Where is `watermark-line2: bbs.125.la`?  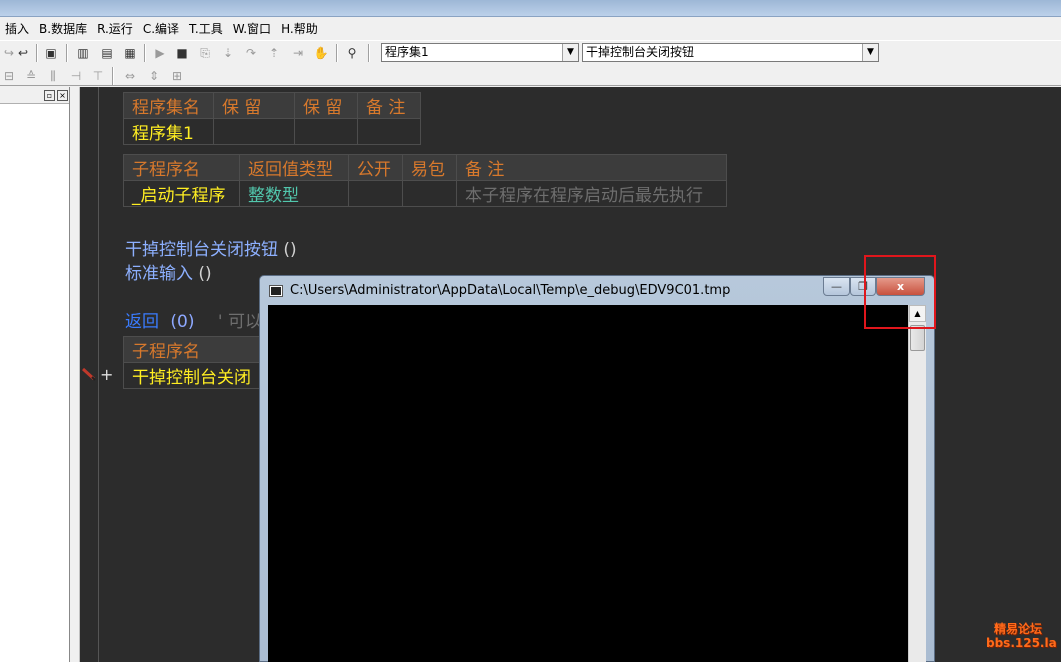
watermark-line2: bbs.125.la is located at coordinates (1021, 643).